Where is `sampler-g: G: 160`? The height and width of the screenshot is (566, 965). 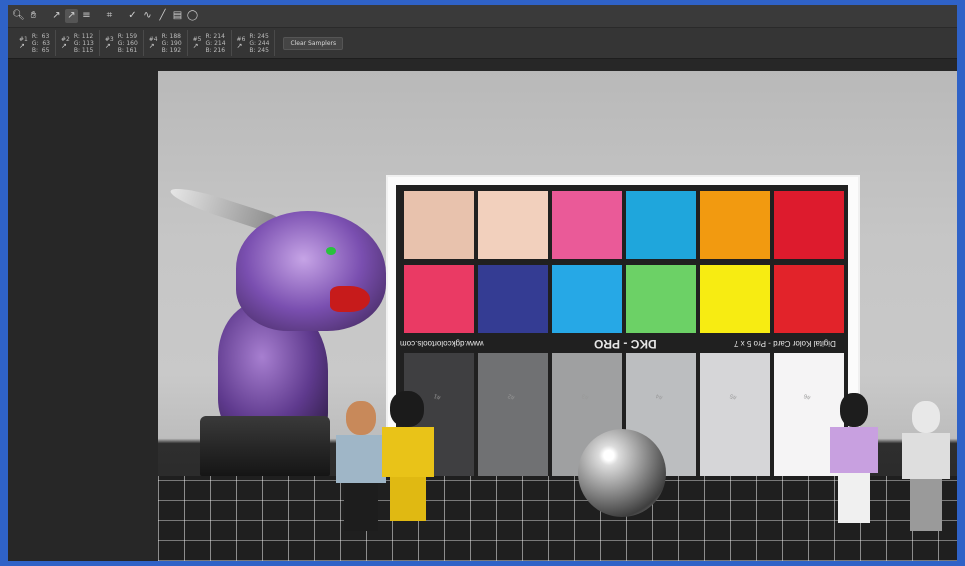 sampler-g: G: 160 is located at coordinates (127, 43).